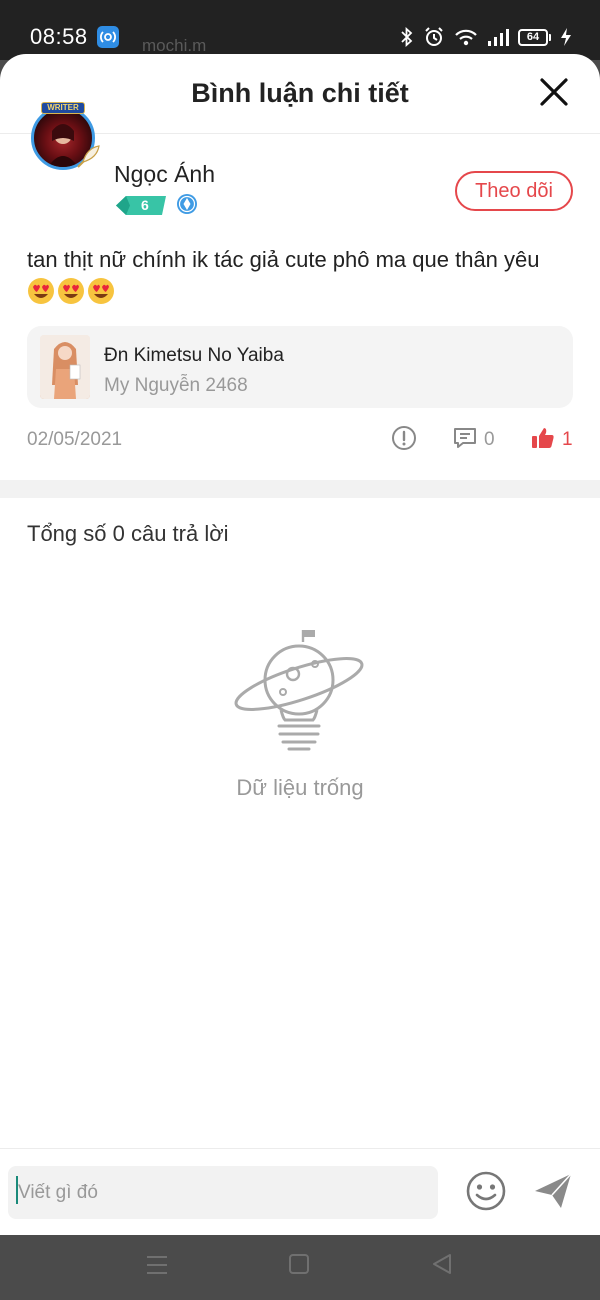  Describe the element at coordinates (498, 37) in the screenshot. I see `signal-icon` at that location.